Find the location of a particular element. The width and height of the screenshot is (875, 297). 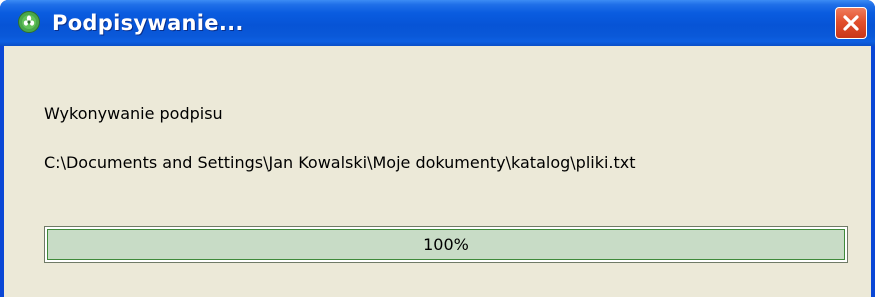

progress-bar: 100% is located at coordinates (446, 244).